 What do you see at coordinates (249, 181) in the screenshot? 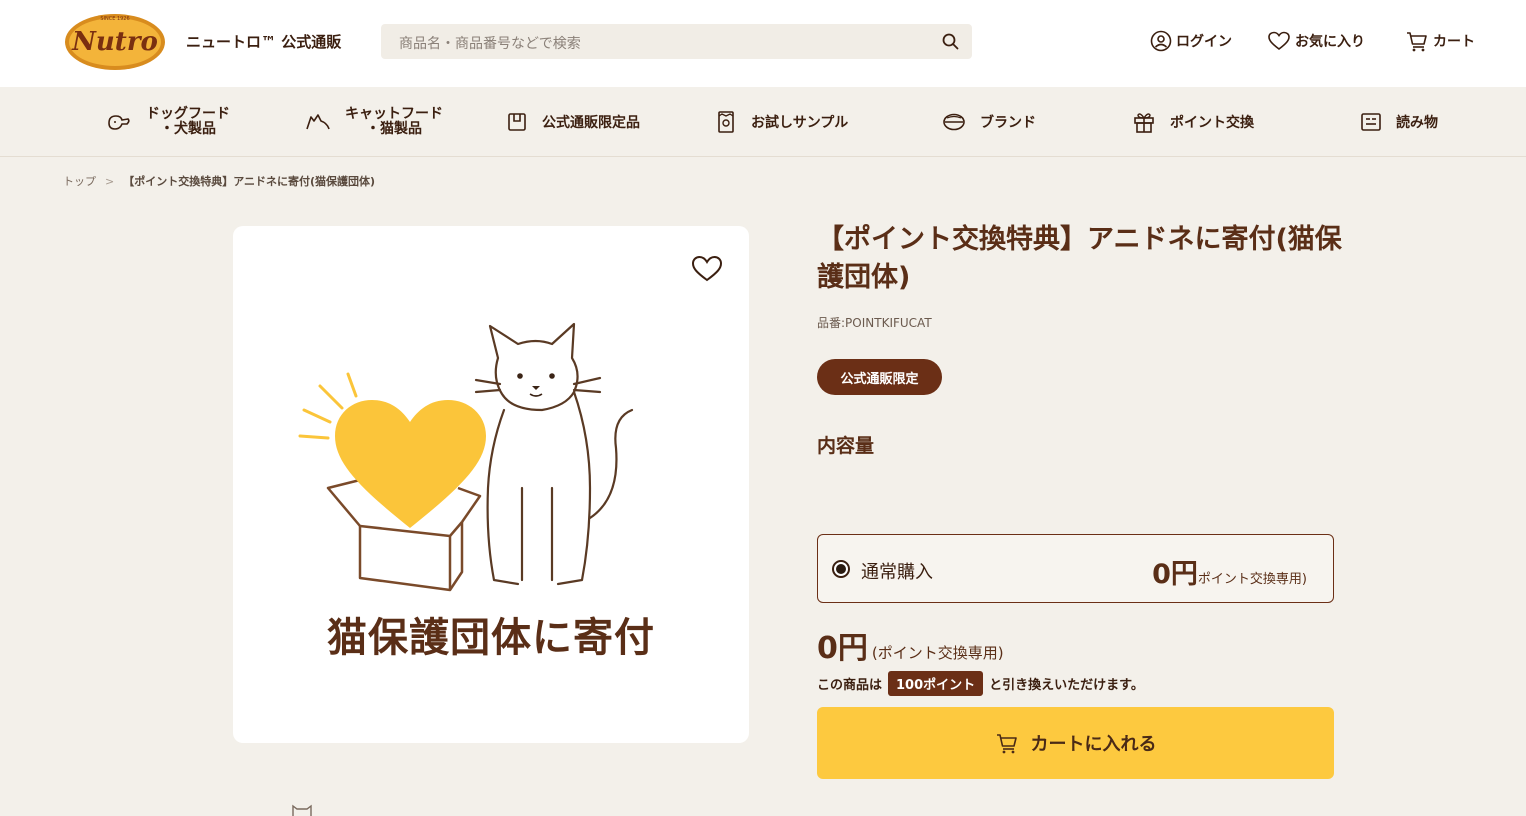
I see `breadcrumb-current: 【ポイント交換特典】アニドネに寄付(猫保護団体)` at bounding box center [249, 181].